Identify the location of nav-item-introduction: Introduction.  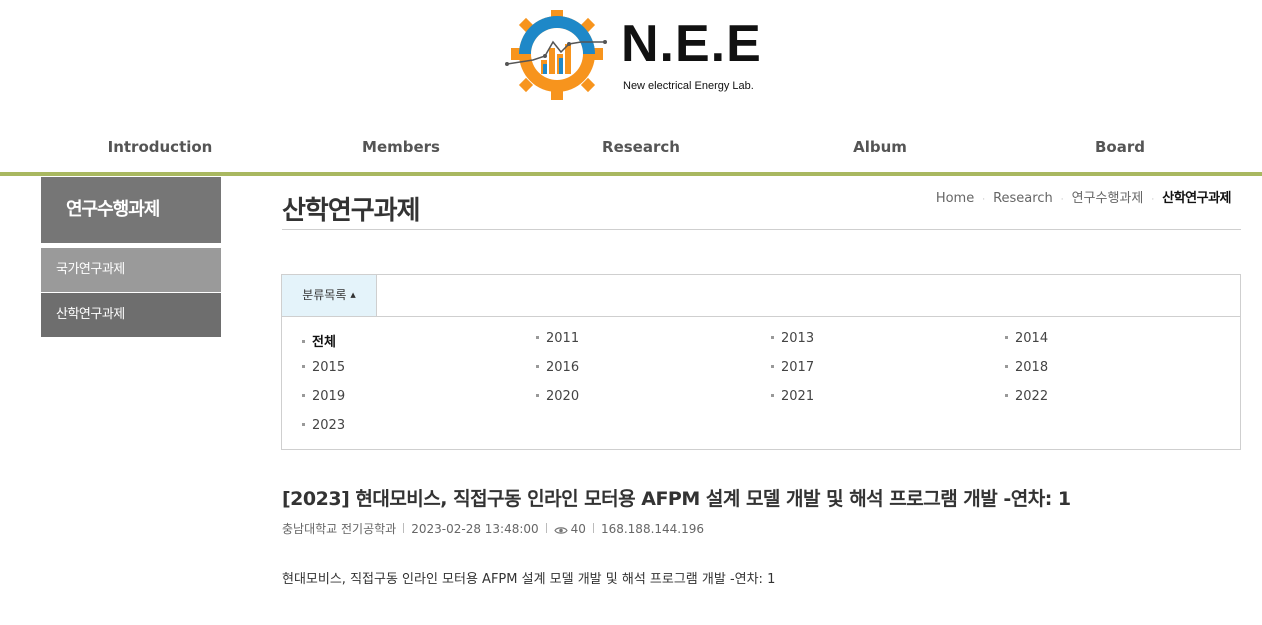
(160, 147).